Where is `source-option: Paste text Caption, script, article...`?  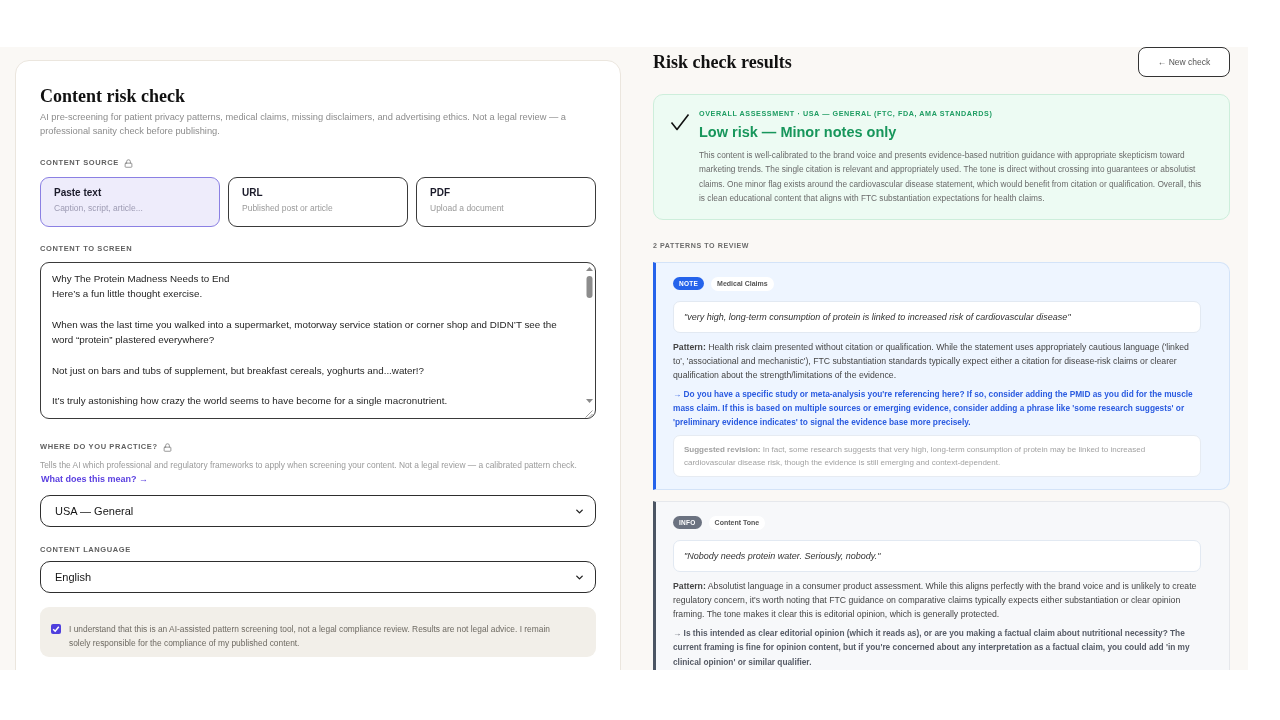
source-option: Paste text Caption, script, article... is located at coordinates (130, 202).